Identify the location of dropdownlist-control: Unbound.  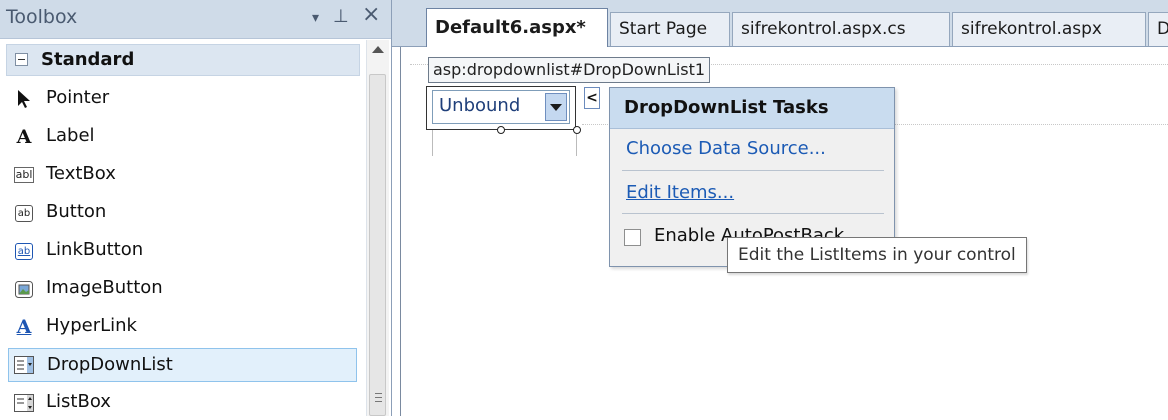
(501, 107).